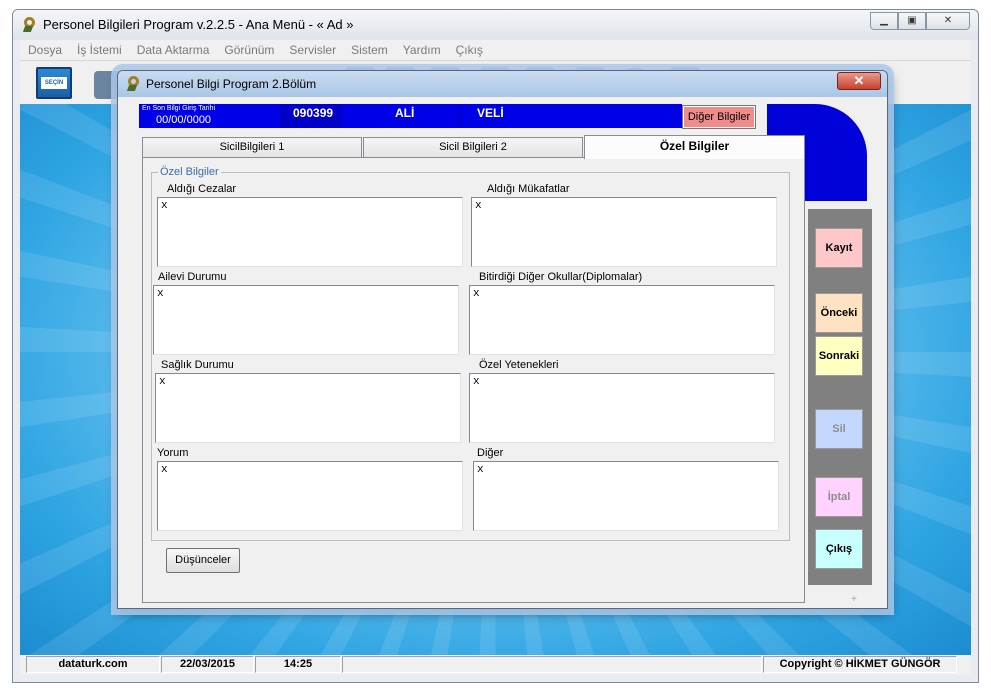  What do you see at coordinates (298, 664) in the screenshot?
I see `status-time: 14:25` at bounding box center [298, 664].